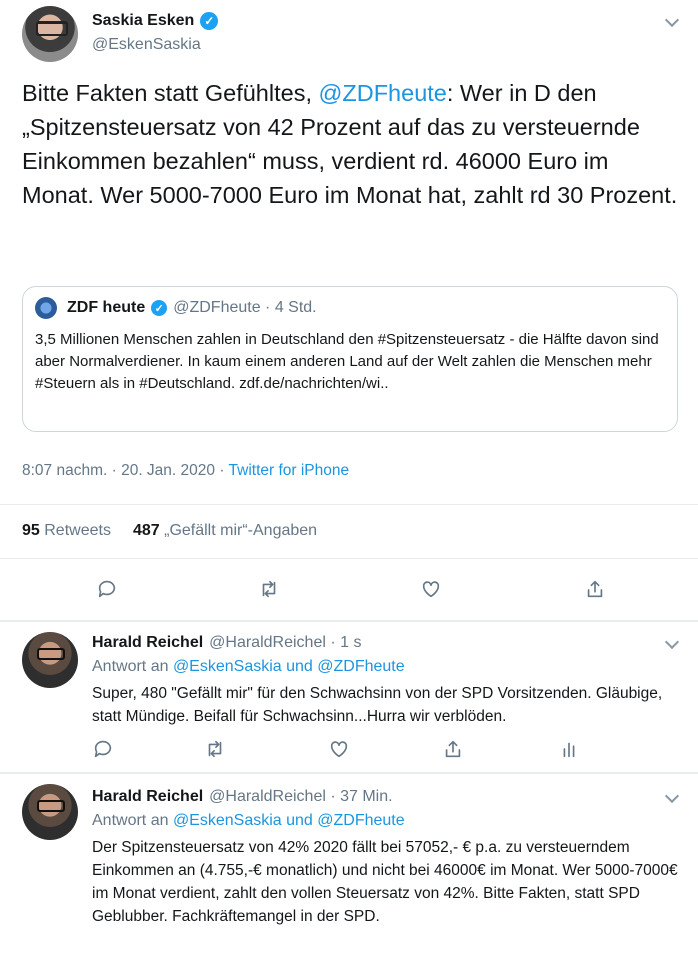  What do you see at coordinates (289, 470) in the screenshot?
I see `source-link: Twitter for iPhone` at bounding box center [289, 470].